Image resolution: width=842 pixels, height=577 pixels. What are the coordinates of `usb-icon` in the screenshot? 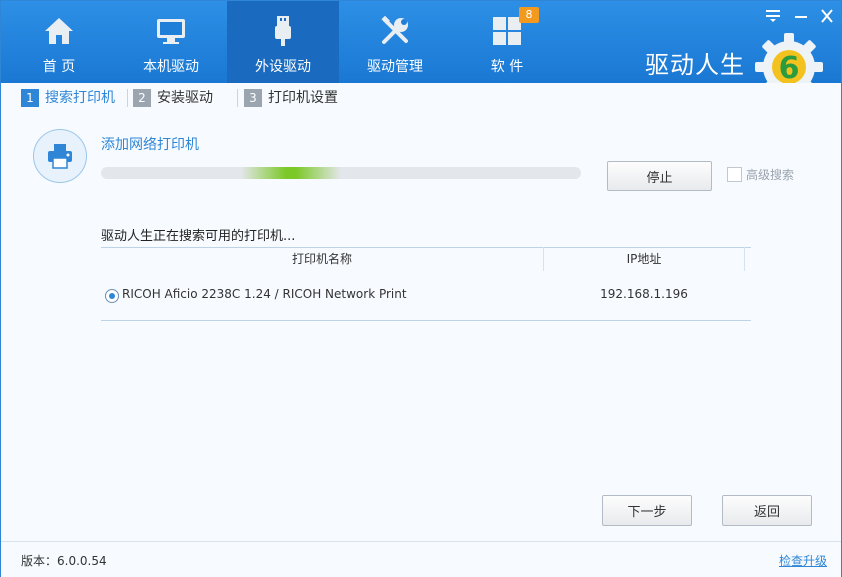 It's located at (283, 31).